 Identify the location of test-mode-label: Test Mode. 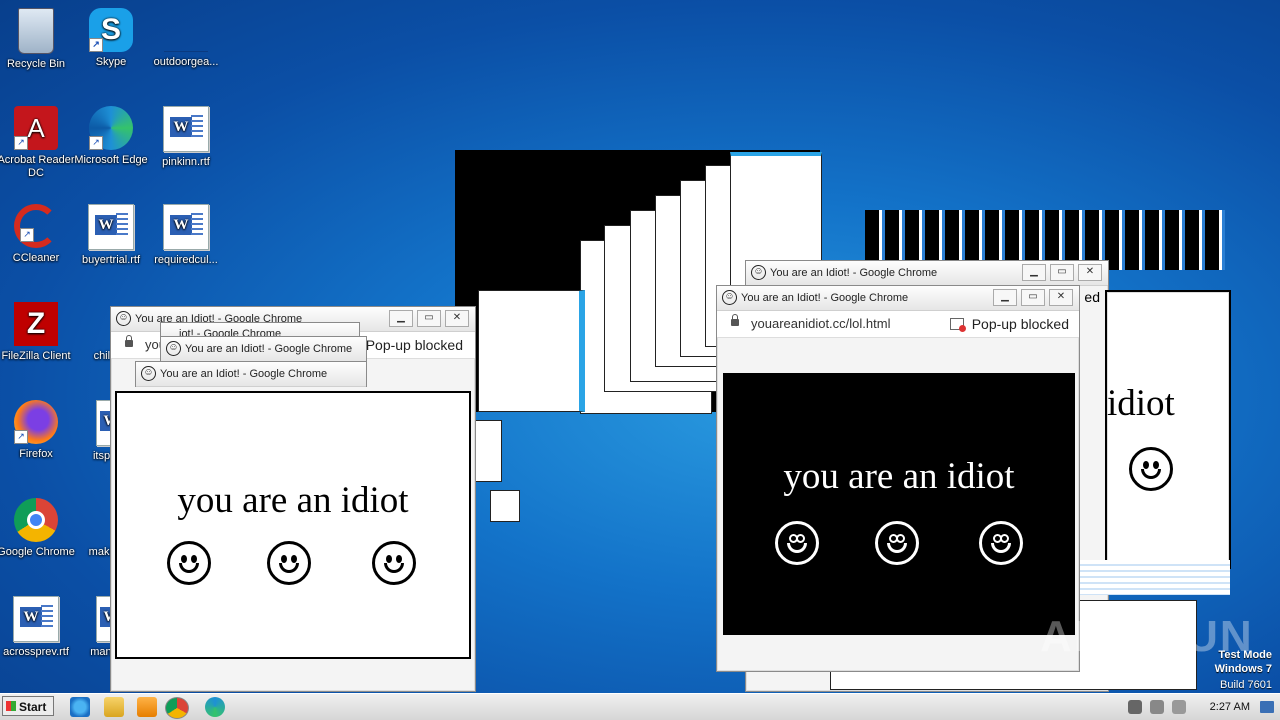
(1245, 655).